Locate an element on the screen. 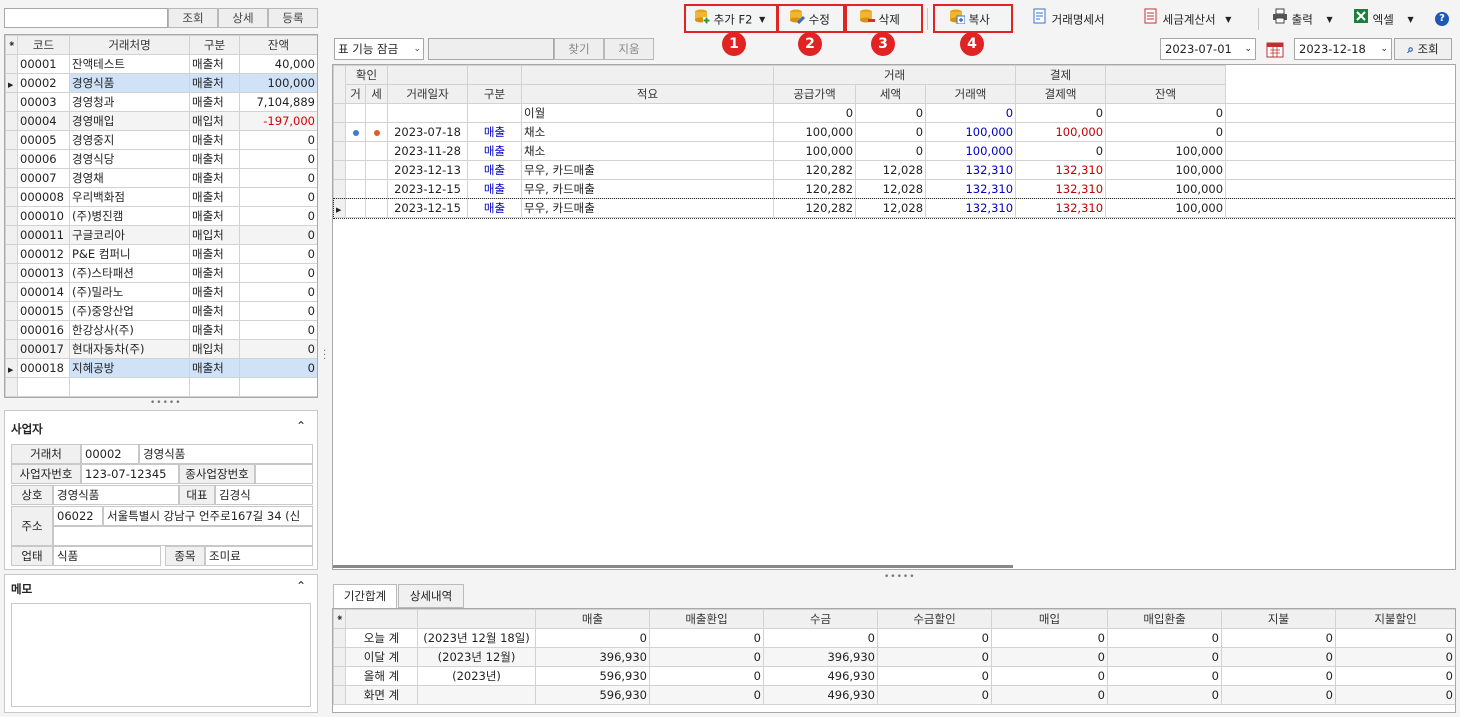 This screenshot has height=717, width=1460. customer-row: ▶ 00002 경영식품 매출처 100,000 is located at coordinates (161, 83).